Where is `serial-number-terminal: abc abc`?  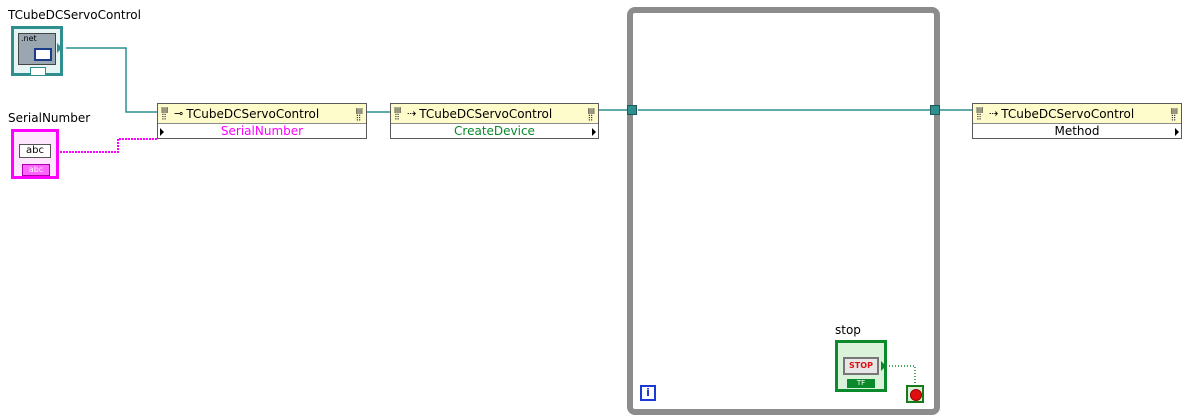
serial-number-terminal: abc abc is located at coordinates (35, 154).